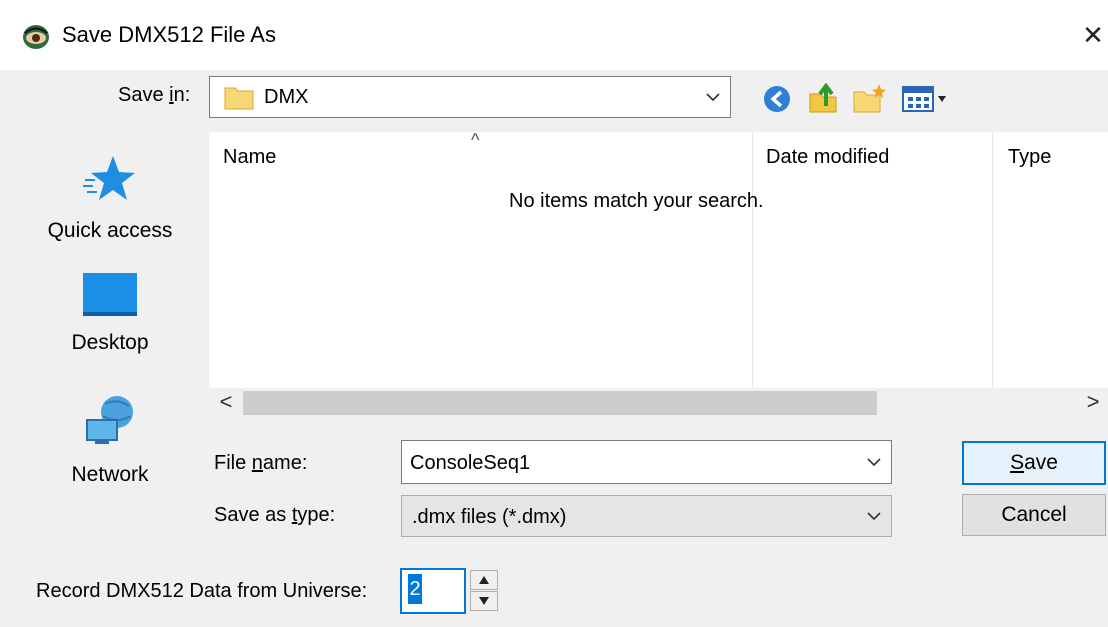  I want to click on view-menu-icon, so click(927, 99).